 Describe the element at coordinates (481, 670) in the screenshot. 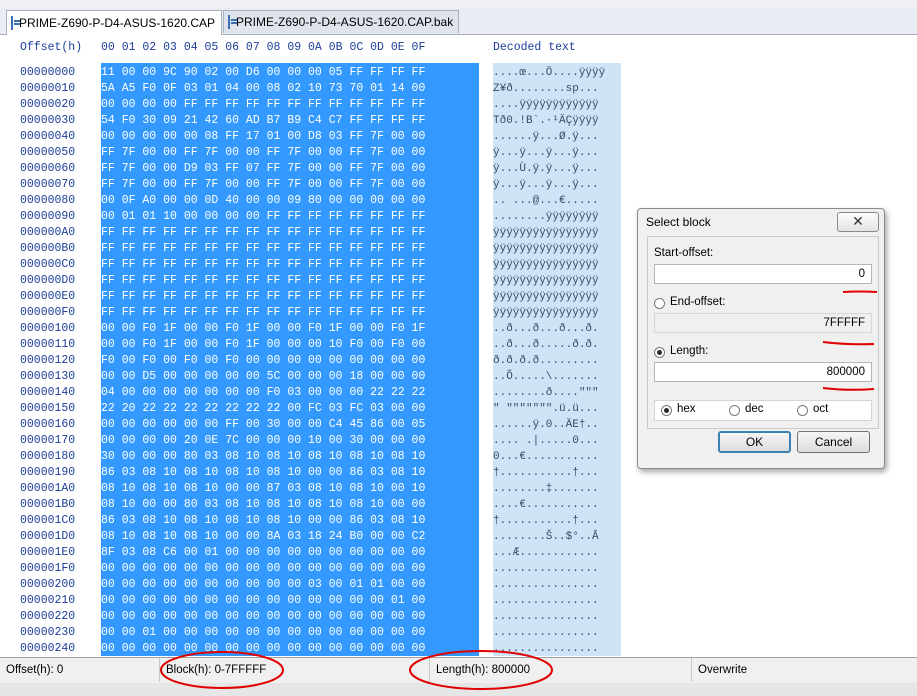

I see `circle-length-status` at that location.